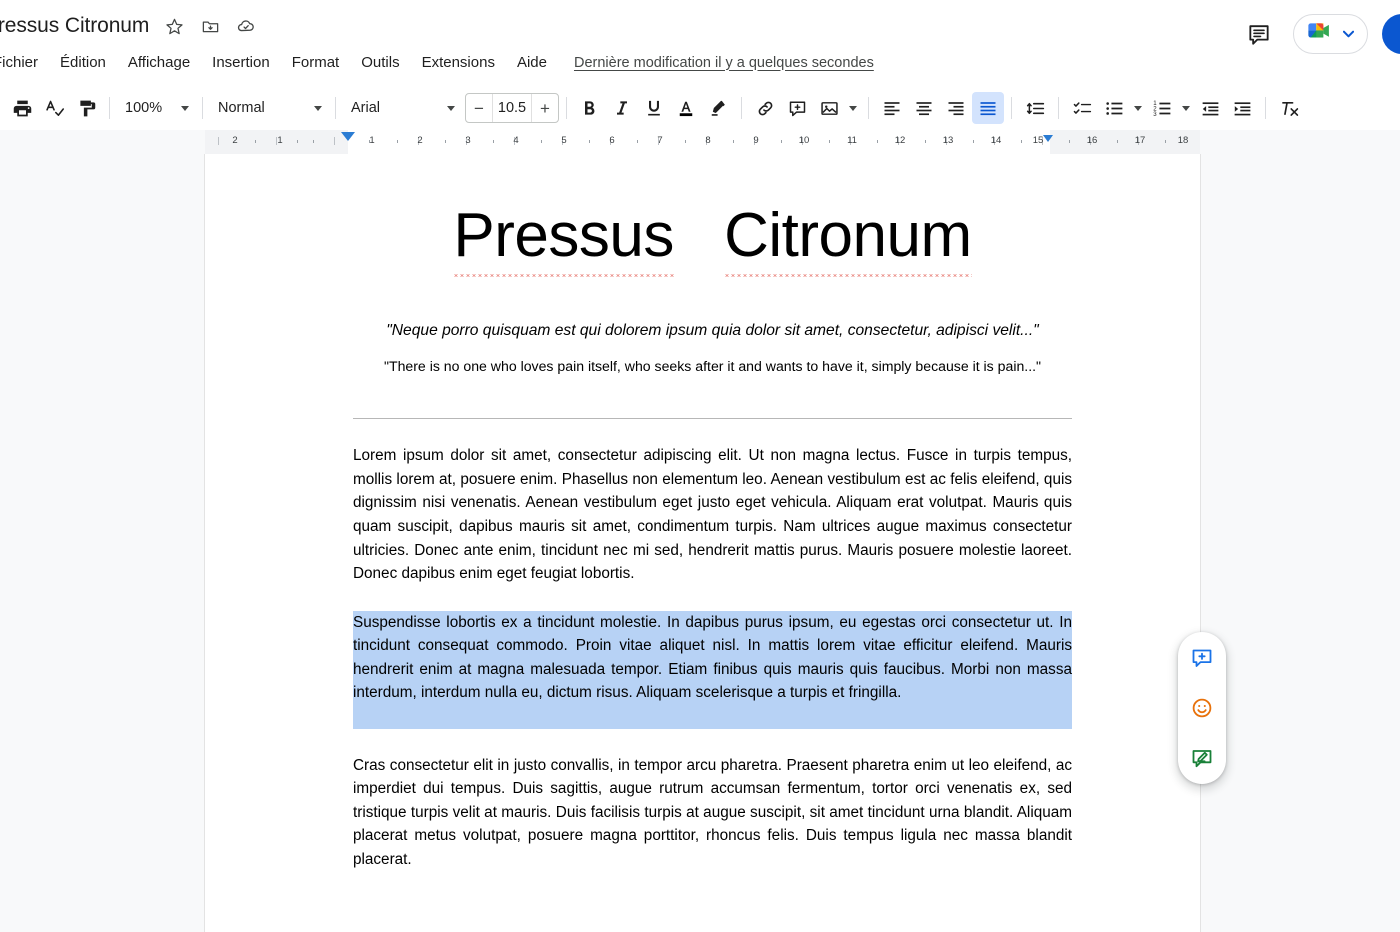 This screenshot has height=932, width=1400. What do you see at coordinates (718, 108) in the screenshot?
I see `highlight-color-icon` at bounding box center [718, 108].